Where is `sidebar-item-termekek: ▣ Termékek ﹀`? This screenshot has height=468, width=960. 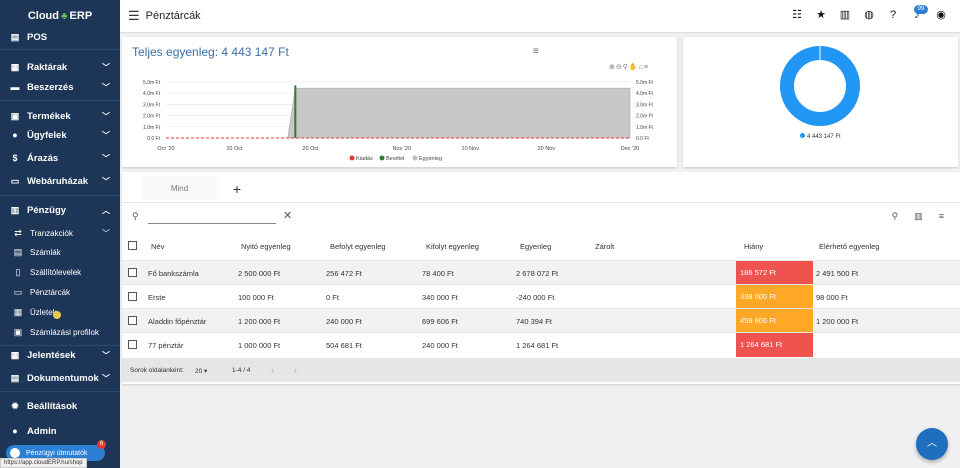
sidebar-item-termekek: ▣ Termékek ﹀ is located at coordinates (60, 116).